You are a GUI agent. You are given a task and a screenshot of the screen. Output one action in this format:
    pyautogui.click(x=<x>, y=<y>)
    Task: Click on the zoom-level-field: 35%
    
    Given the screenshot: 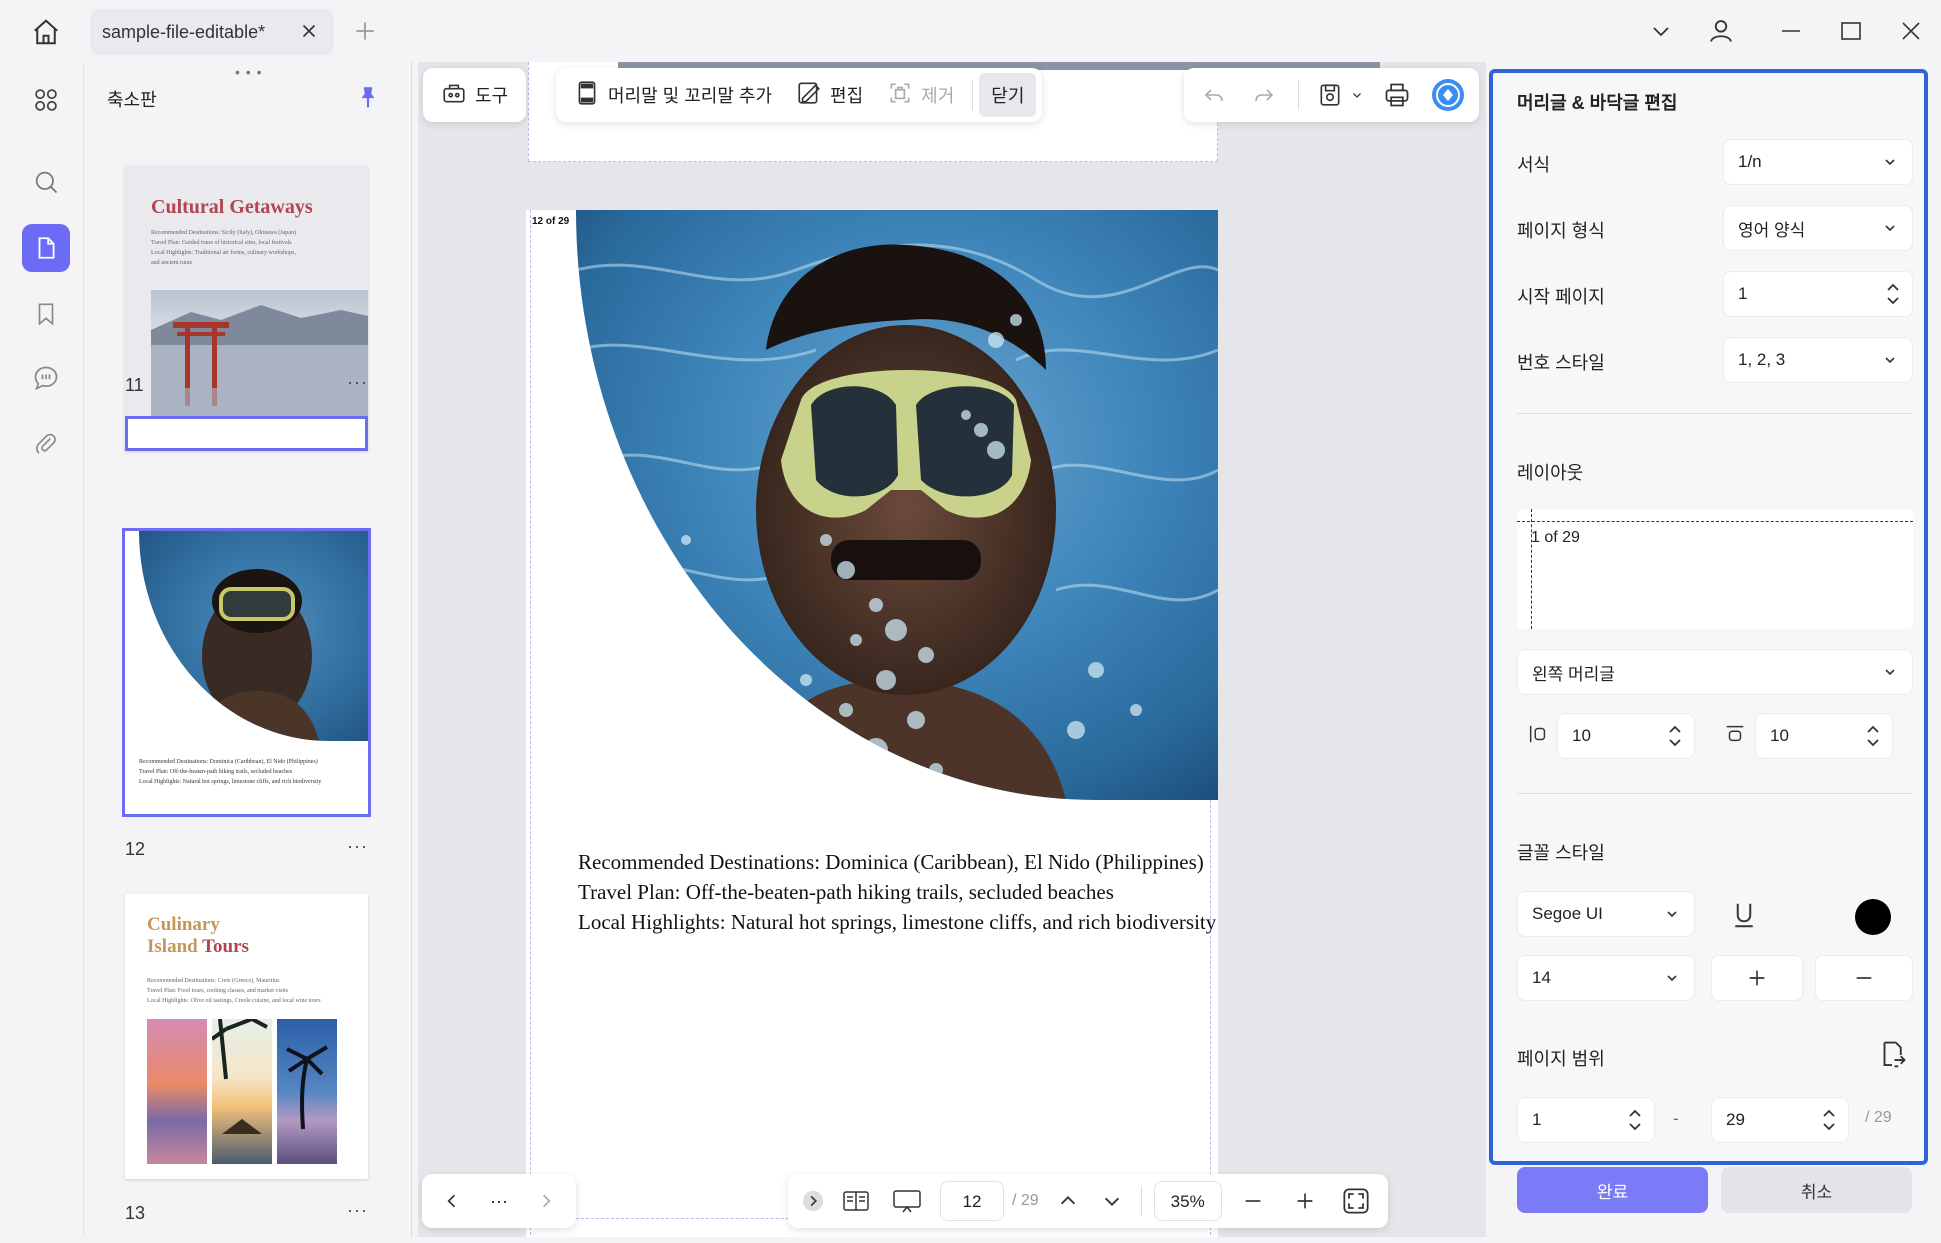 What is the action you would take?
    pyautogui.click(x=1187, y=1201)
    